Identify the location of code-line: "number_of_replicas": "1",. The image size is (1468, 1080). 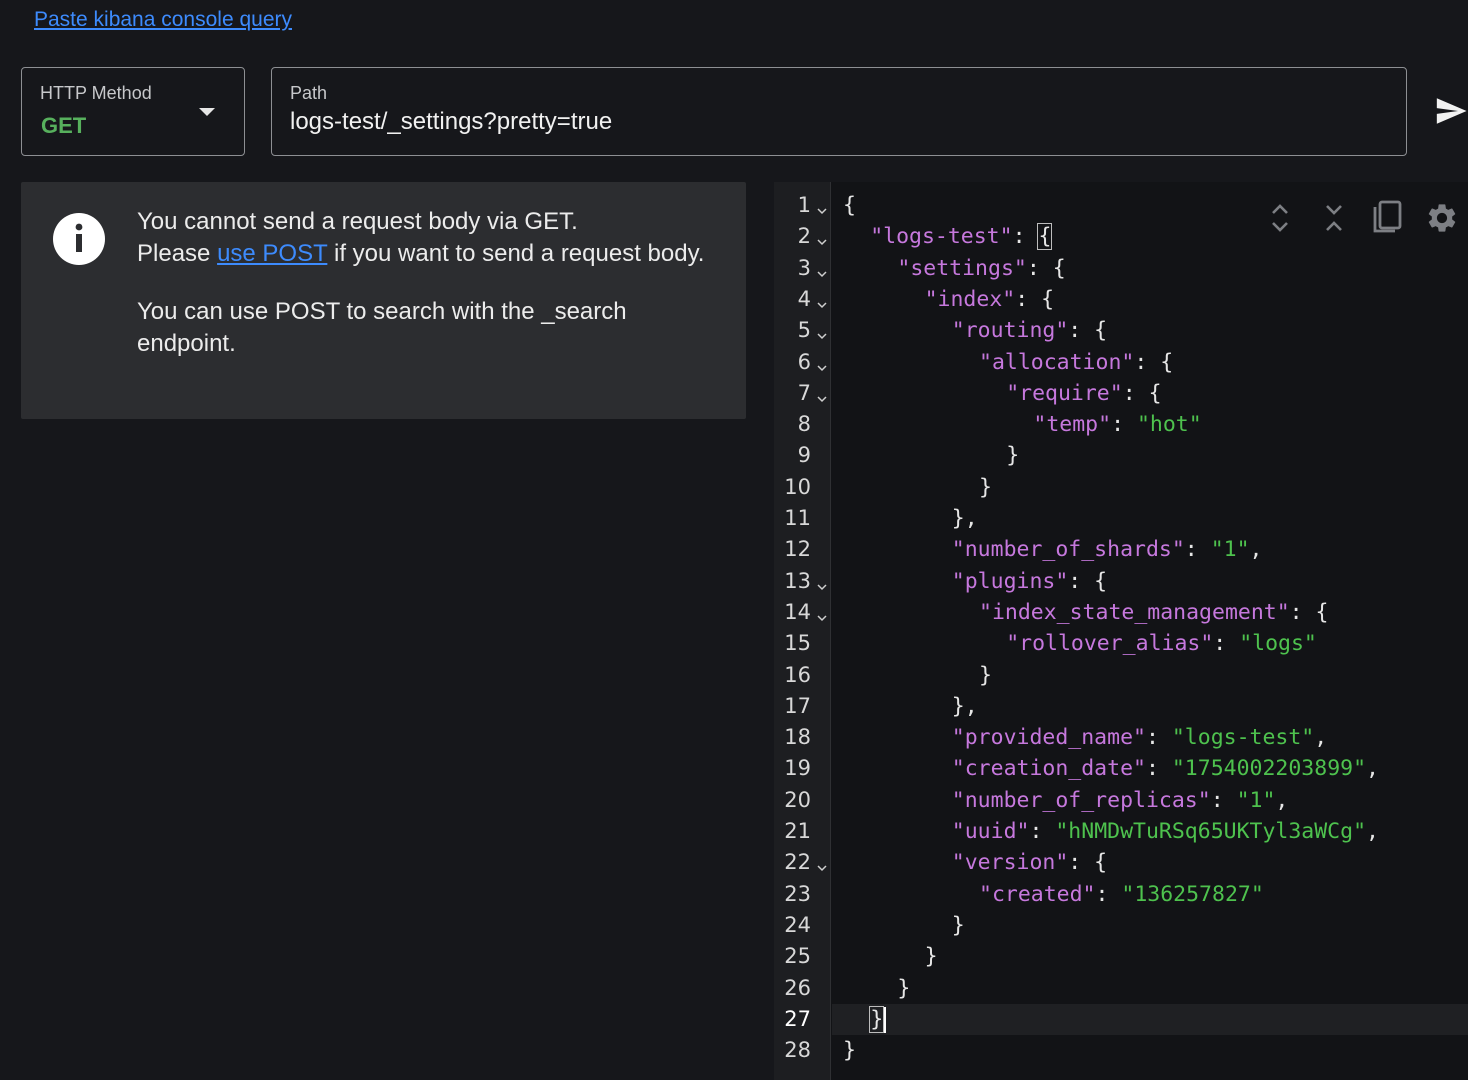
(1120, 800).